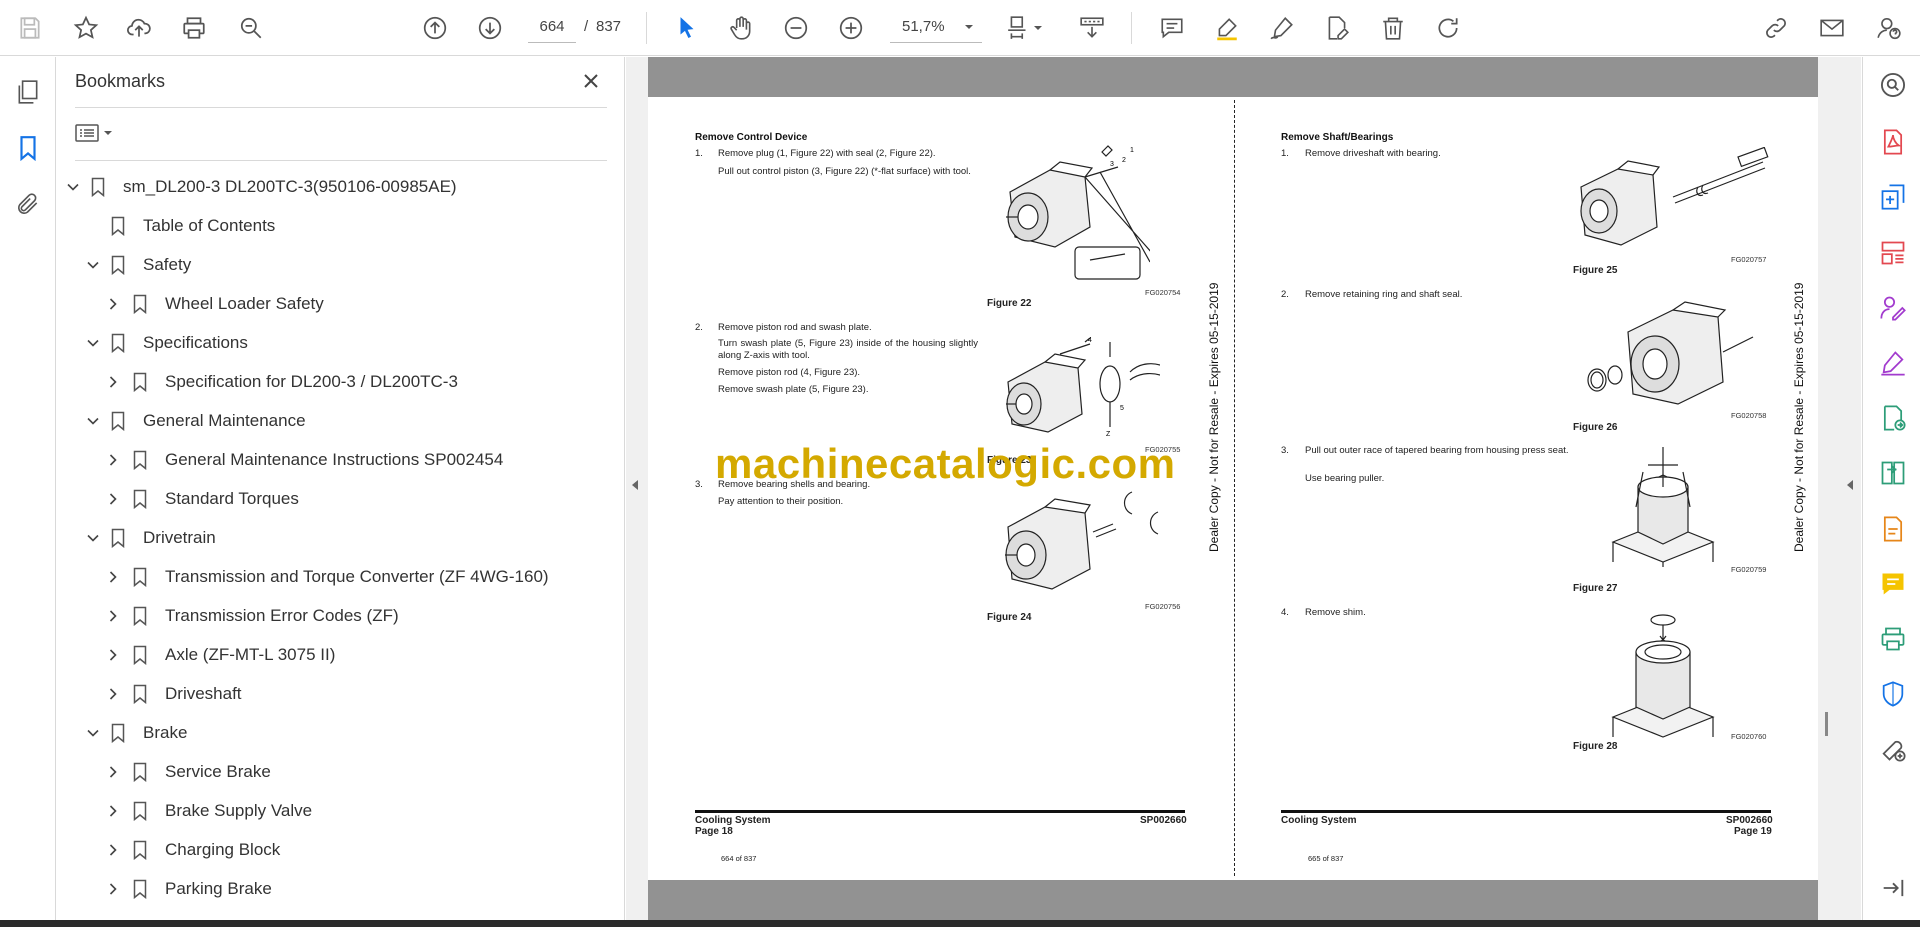 This screenshot has width=1920, height=927. What do you see at coordinates (179, 537) in the screenshot?
I see `bookmark-label: Drivetrain` at bounding box center [179, 537].